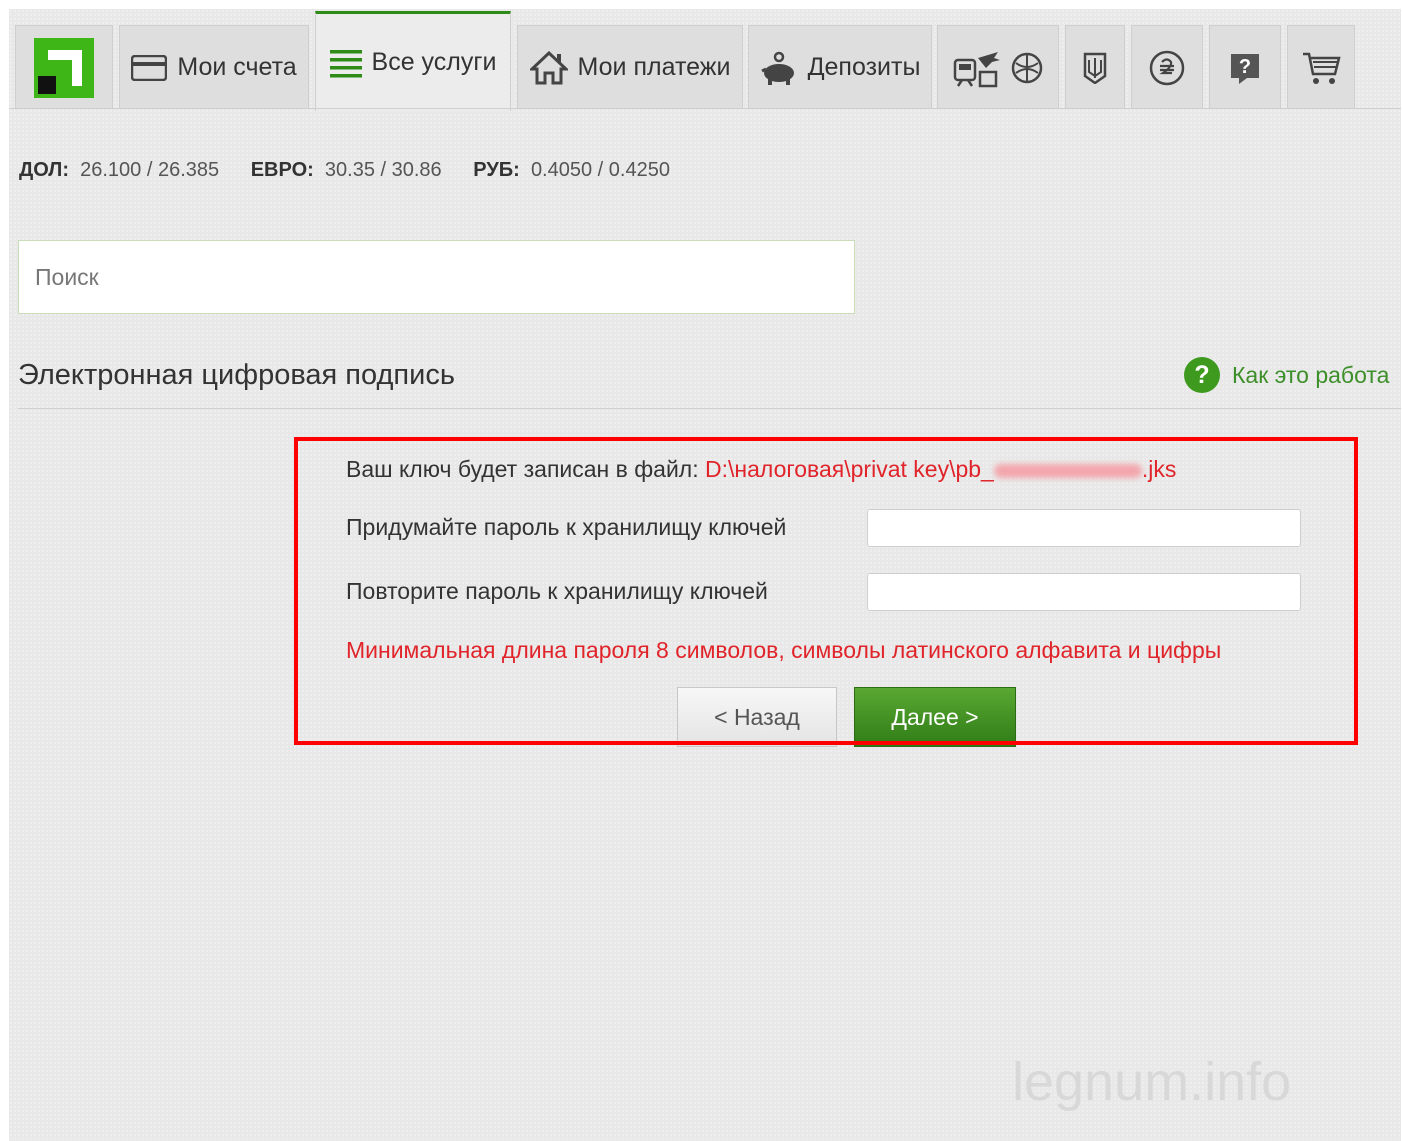  Describe the element at coordinates (864, 67) in the screenshot. I see `tab-label: Депозиты` at that location.